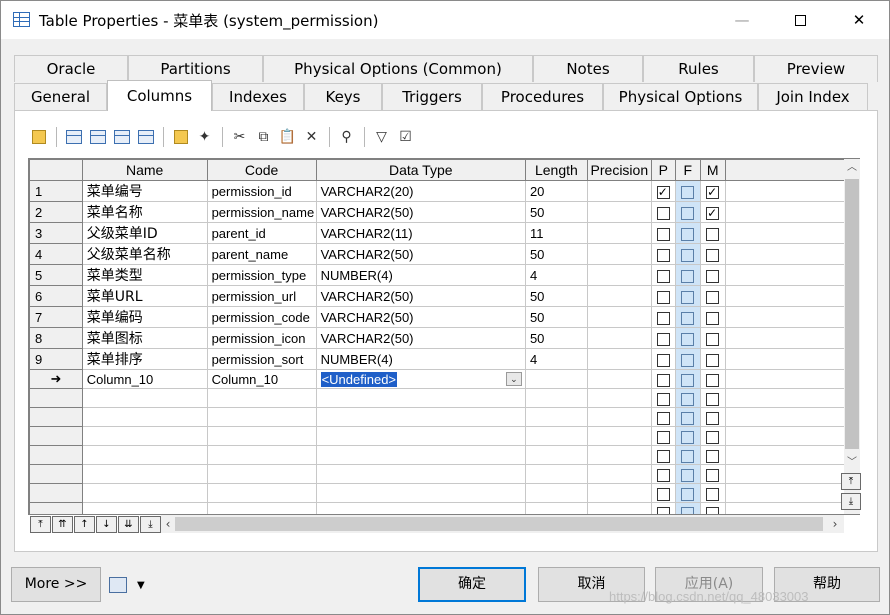  I want to click on add-columns-icon, so click(121, 137).